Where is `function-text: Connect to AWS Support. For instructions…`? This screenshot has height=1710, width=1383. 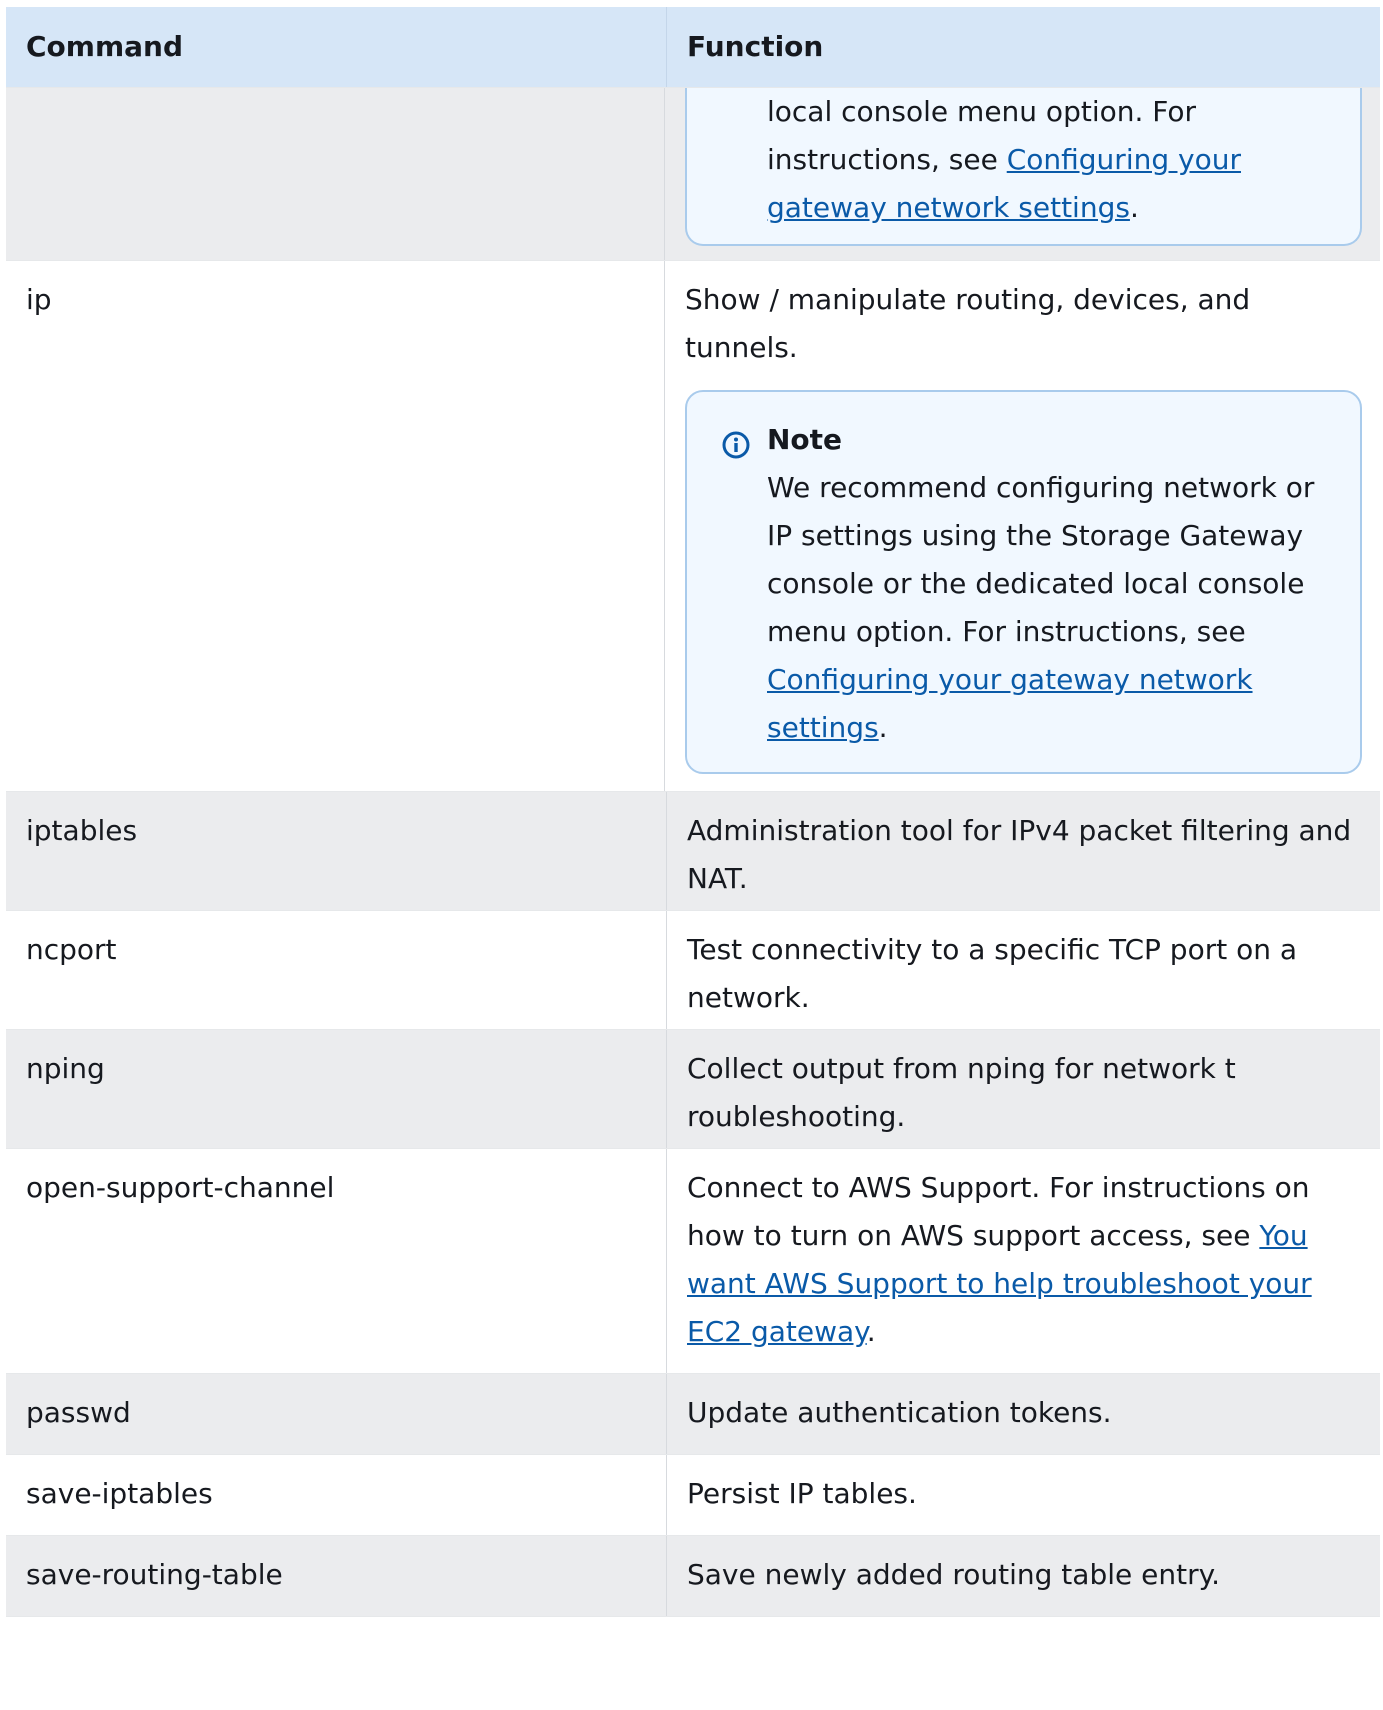 function-text: Connect to AWS Support. For instructions… is located at coordinates (998, 1211).